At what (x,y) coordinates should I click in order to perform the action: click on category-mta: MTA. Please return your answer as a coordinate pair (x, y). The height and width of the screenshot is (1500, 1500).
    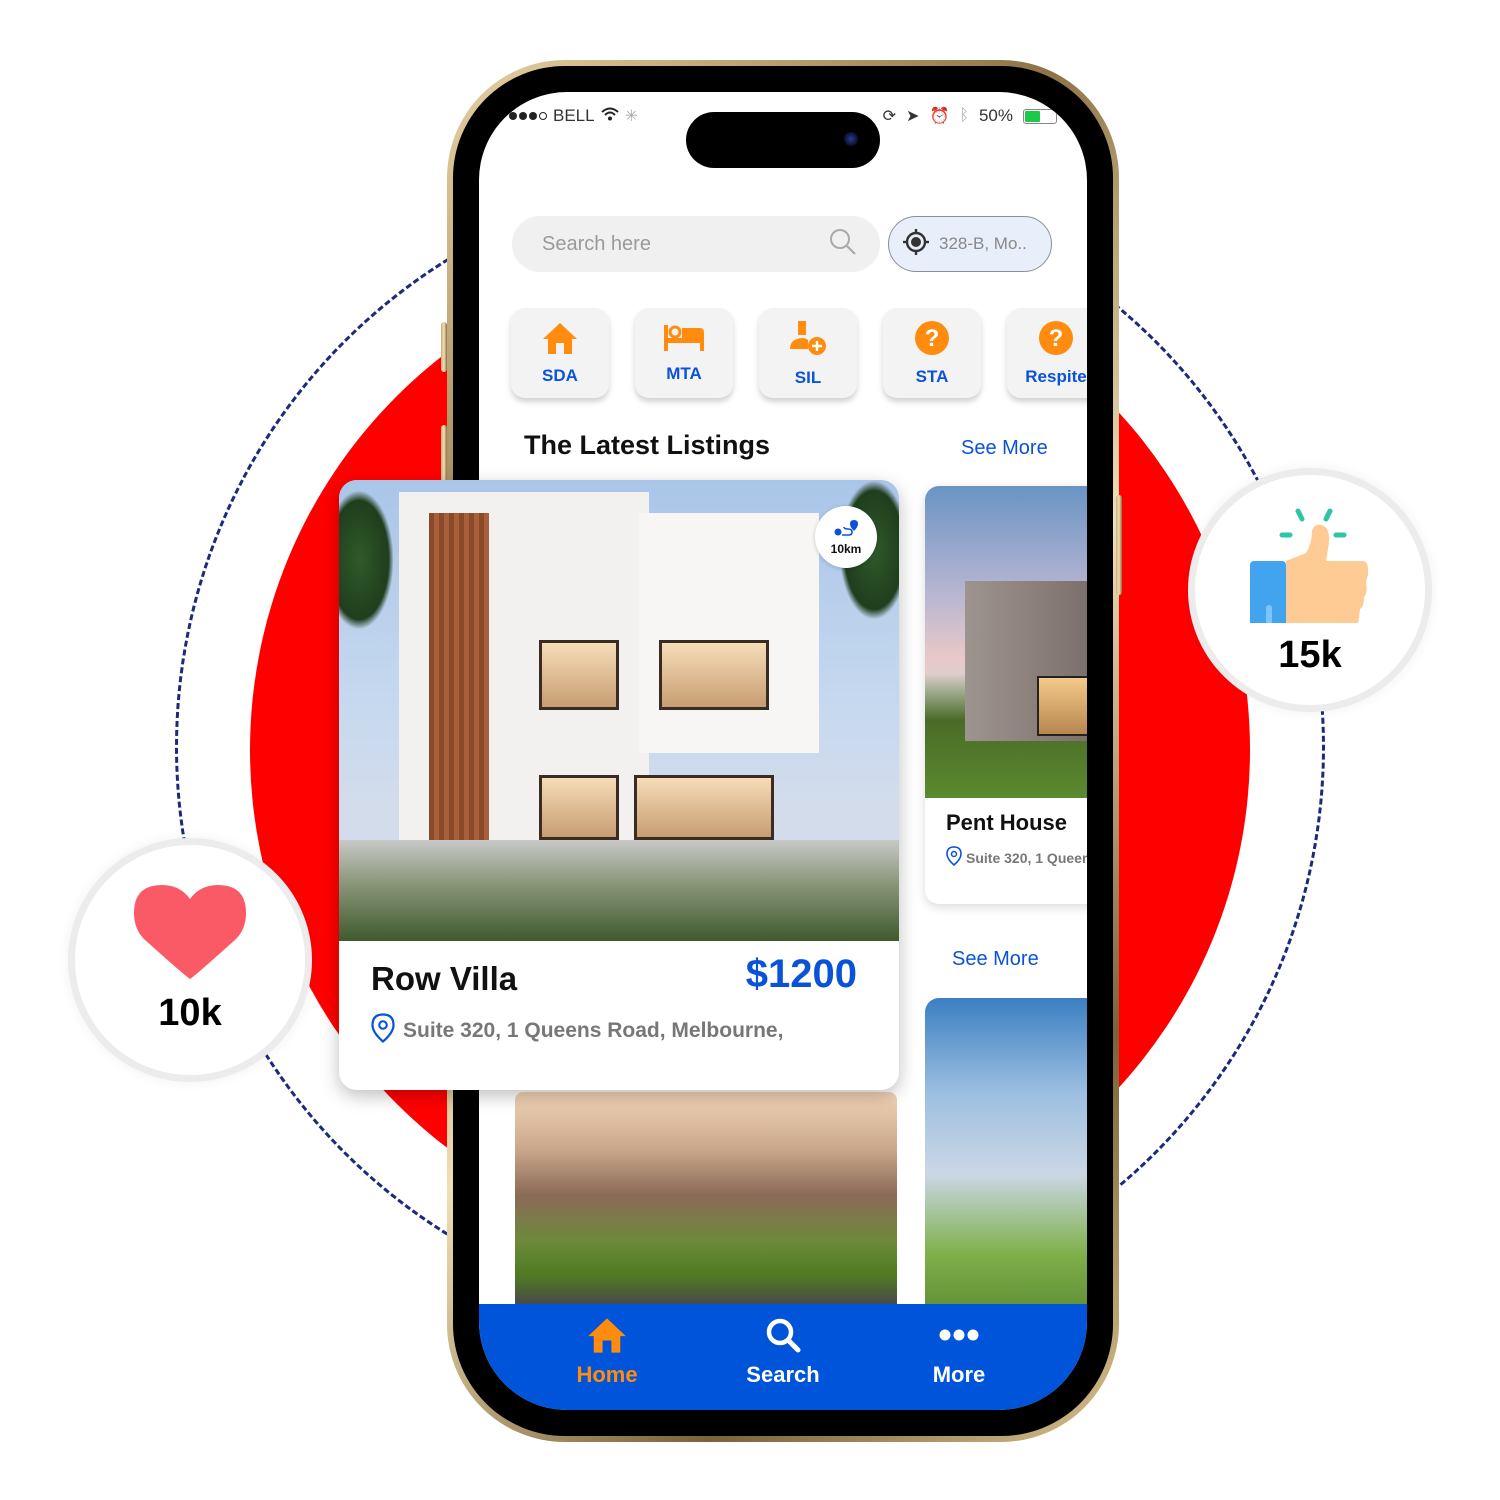
    Looking at the image, I should click on (684, 353).